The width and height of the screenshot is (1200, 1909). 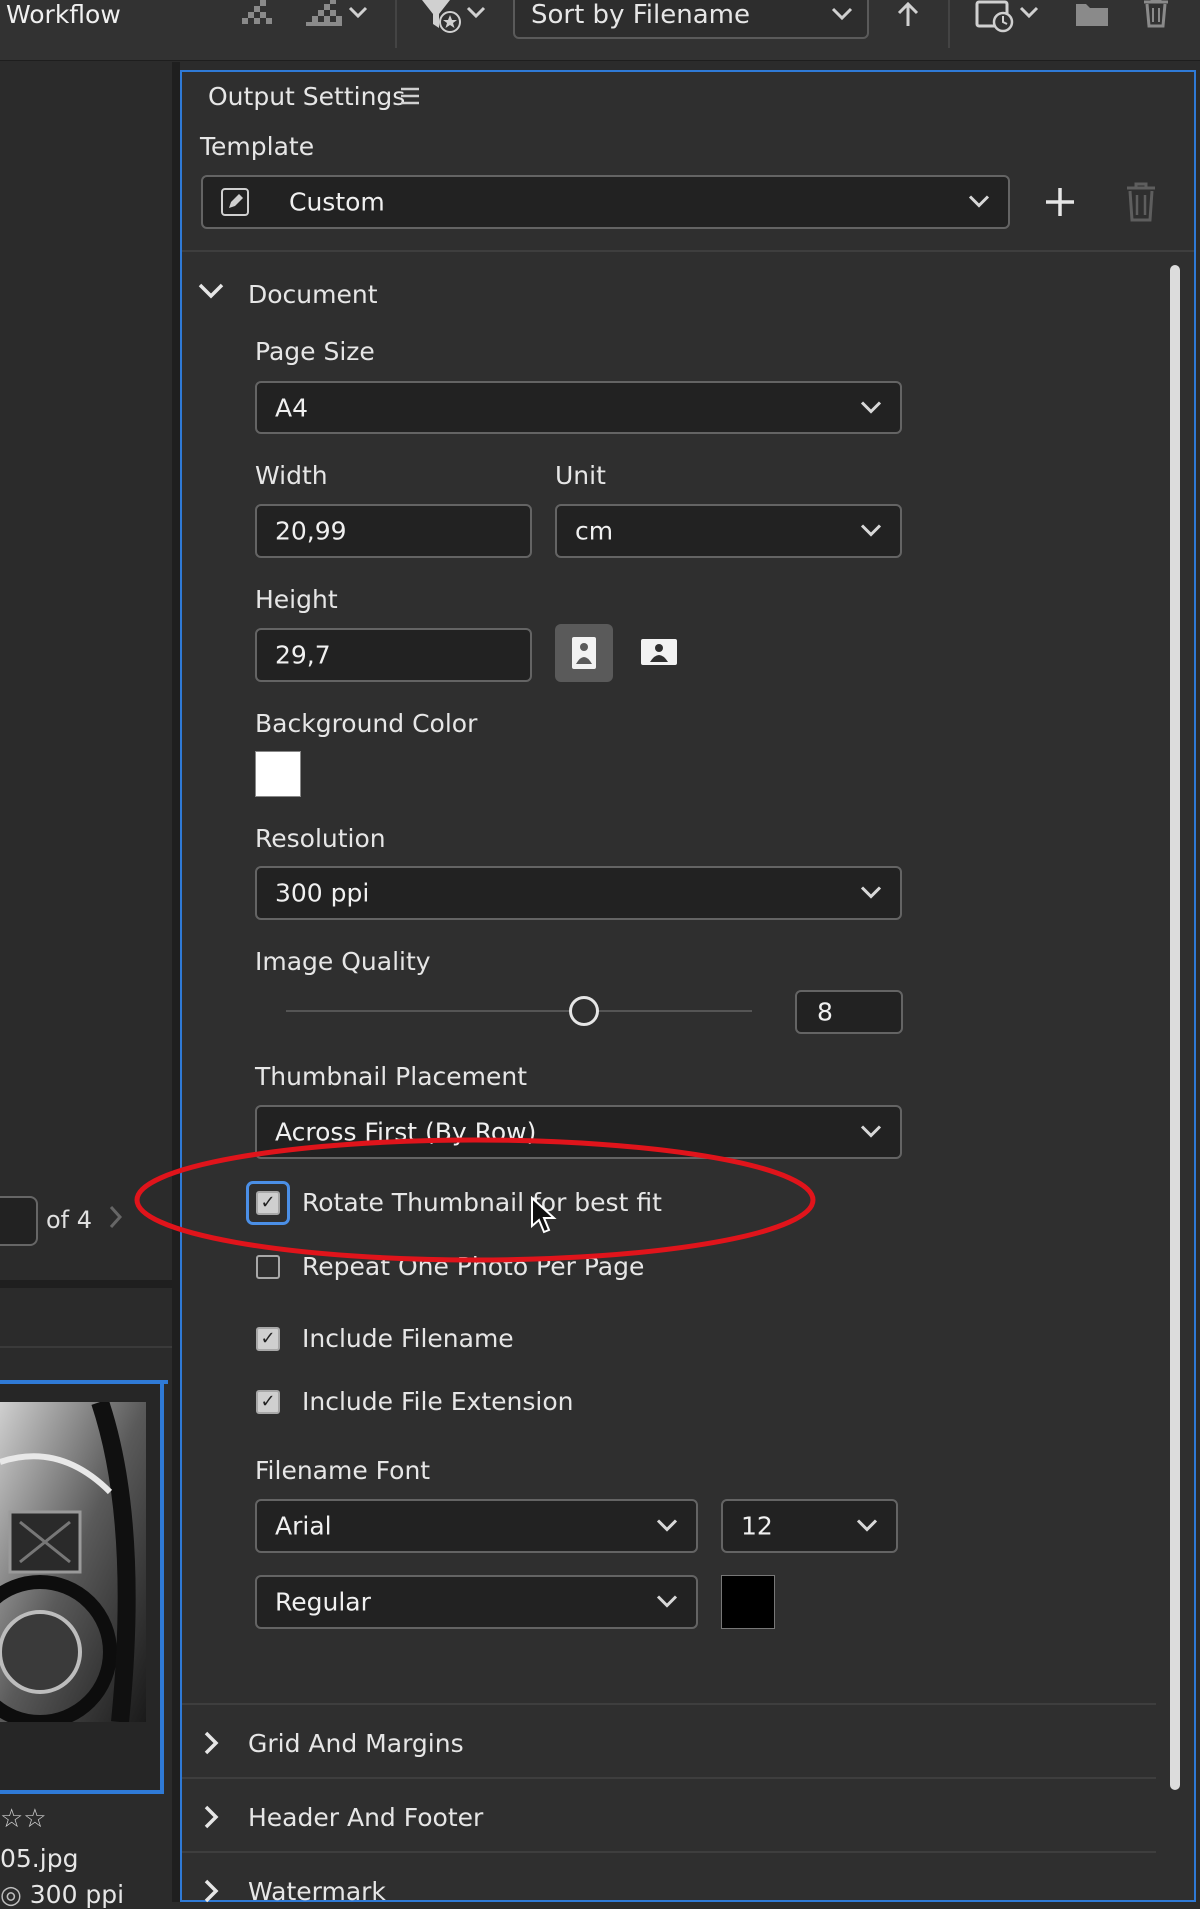 What do you see at coordinates (475, 1202) in the screenshot?
I see `annotation-ellipse` at bounding box center [475, 1202].